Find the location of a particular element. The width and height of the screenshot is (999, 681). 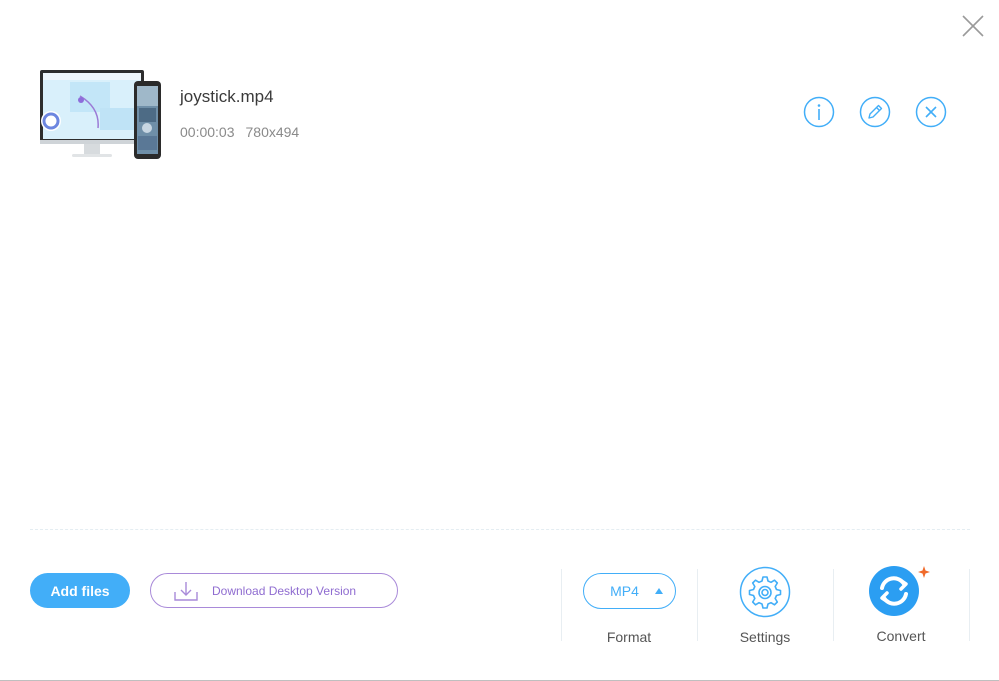

pencil-icon is located at coordinates (875, 112).